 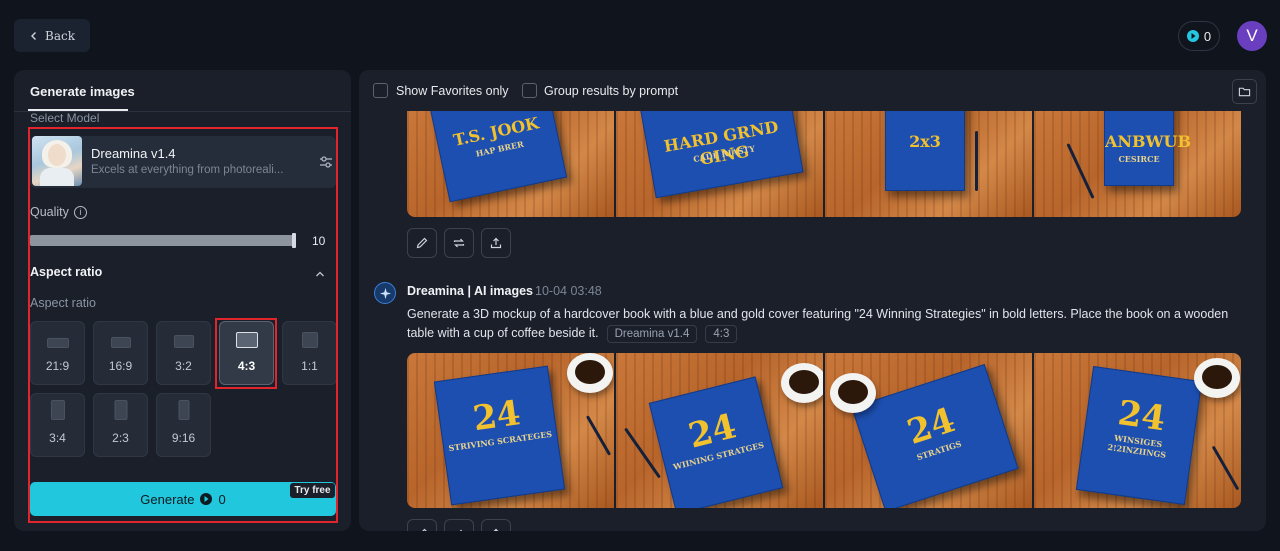 What do you see at coordinates (246, 353) in the screenshot?
I see `selected-ratio-highlight` at bounding box center [246, 353].